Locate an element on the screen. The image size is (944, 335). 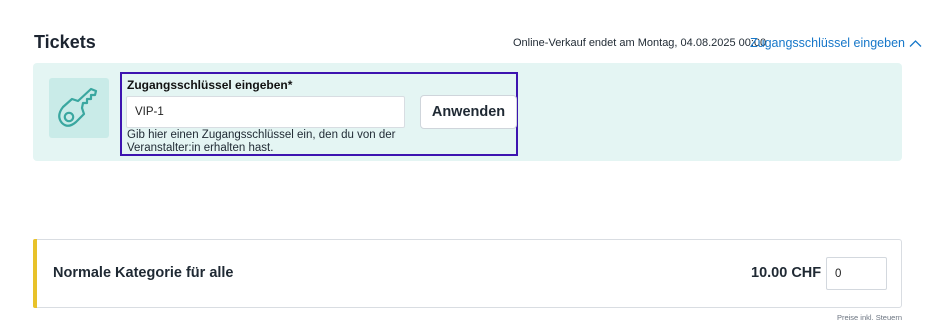
key-icon is located at coordinates (78, 107).